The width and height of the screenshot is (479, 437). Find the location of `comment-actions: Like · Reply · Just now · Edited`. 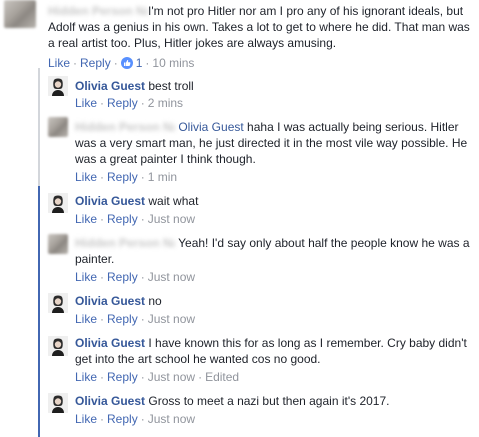

comment-actions: Like · Reply · Just now · Edited is located at coordinates (157, 377).